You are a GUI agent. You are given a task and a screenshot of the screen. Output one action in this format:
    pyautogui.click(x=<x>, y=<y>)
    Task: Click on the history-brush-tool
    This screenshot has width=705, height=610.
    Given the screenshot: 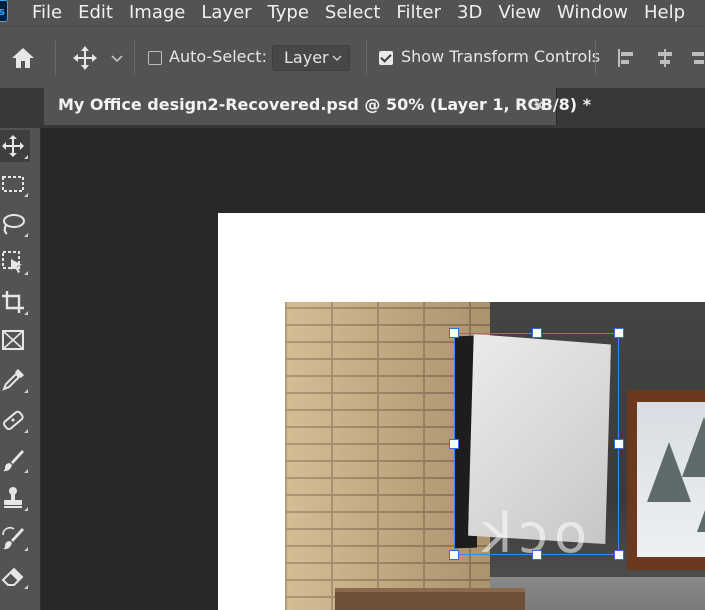 What is the action you would take?
    pyautogui.click(x=15, y=538)
    